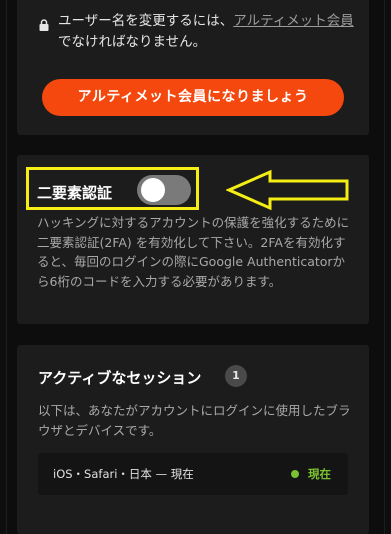  What do you see at coordinates (295, 474) in the screenshot?
I see `status-dot-icon` at bounding box center [295, 474].